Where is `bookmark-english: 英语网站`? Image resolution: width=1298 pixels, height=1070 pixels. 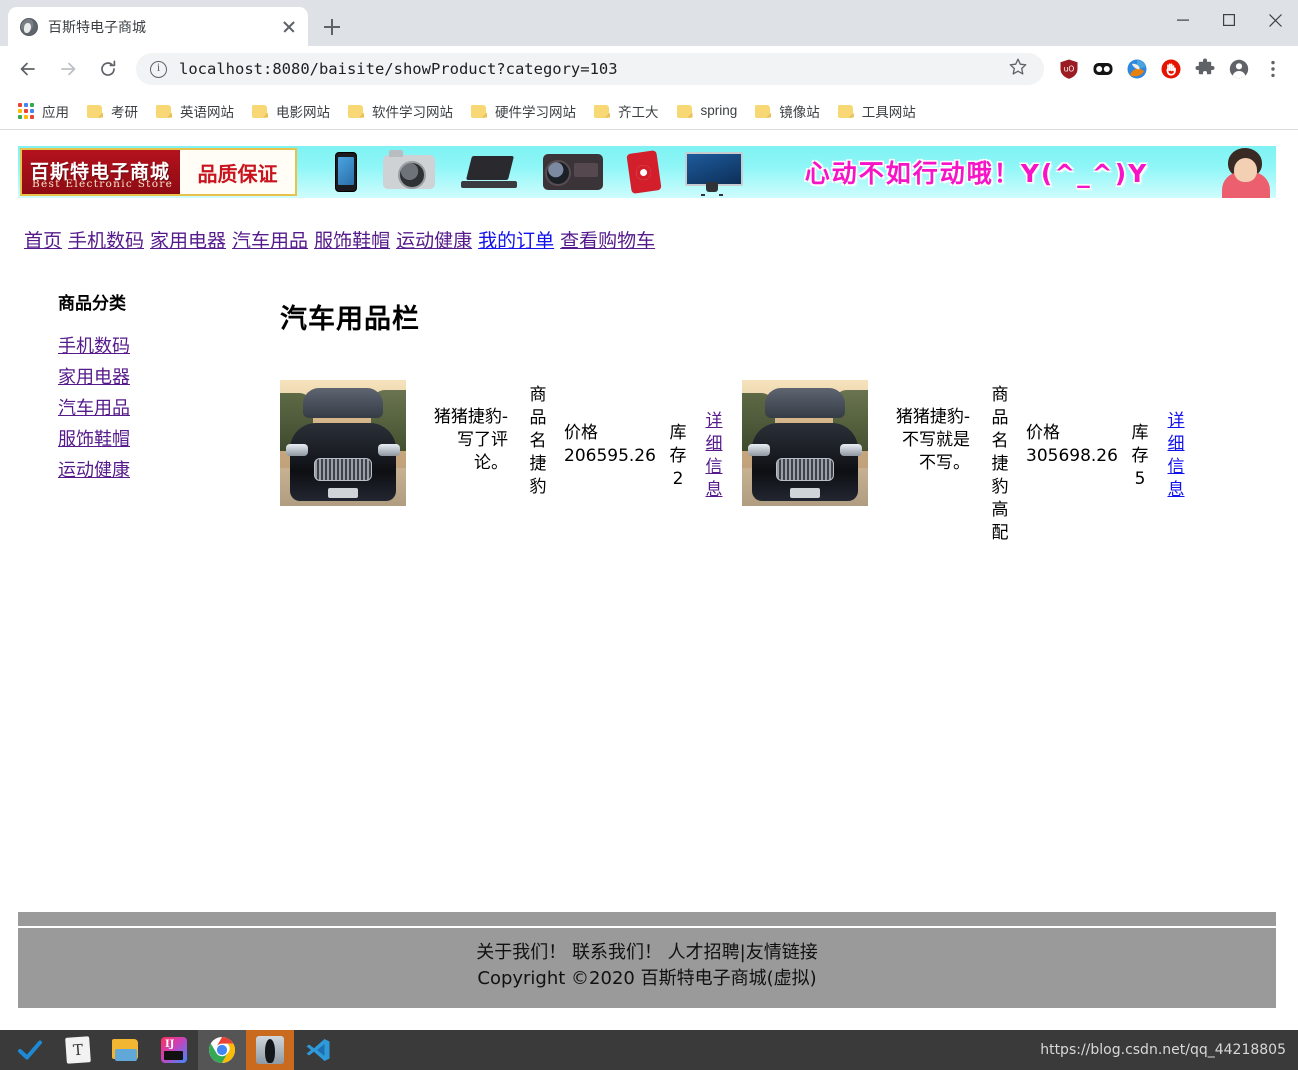 bookmark-english: 英语网站 is located at coordinates (195, 111).